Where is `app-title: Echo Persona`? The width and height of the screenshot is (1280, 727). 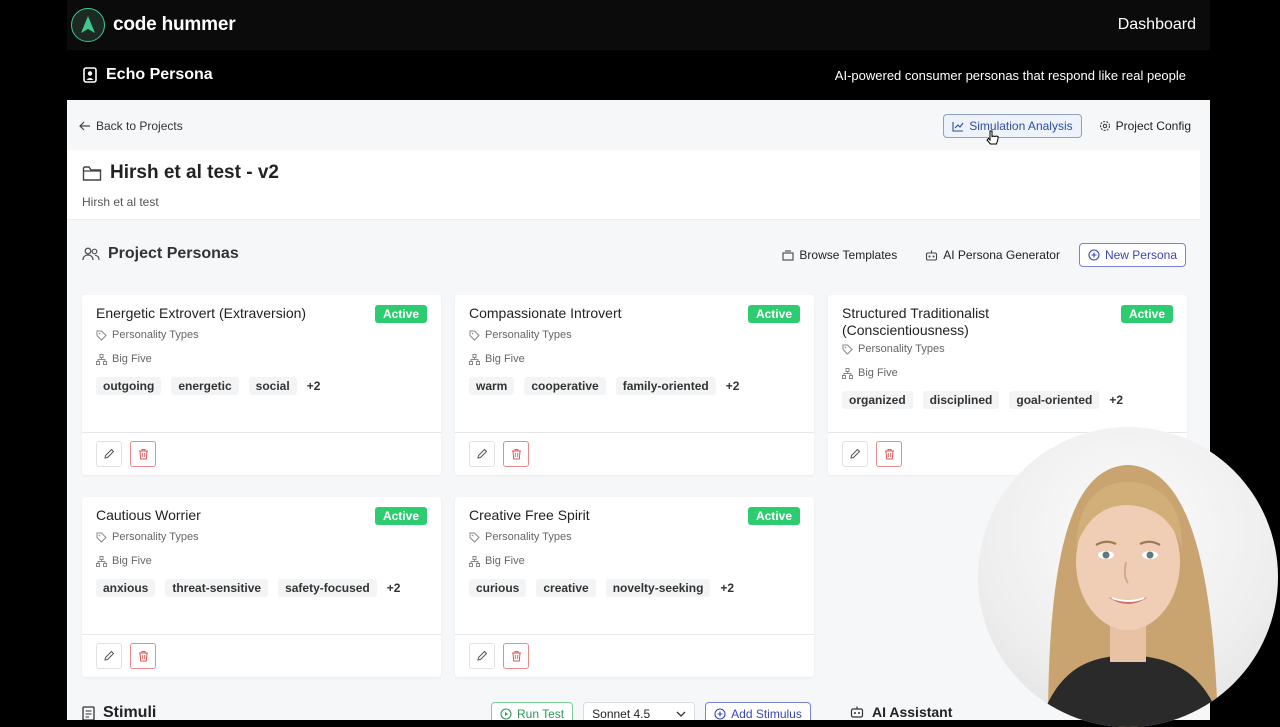 app-title: Echo Persona is located at coordinates (148, 75).